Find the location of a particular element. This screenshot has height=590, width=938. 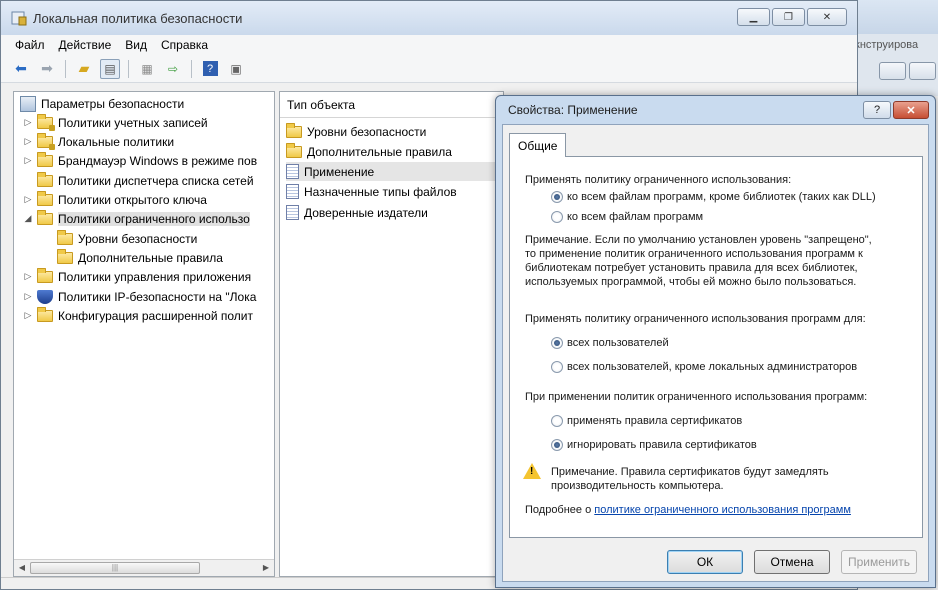

background-window-buttons is located at coordinates (907, 71).